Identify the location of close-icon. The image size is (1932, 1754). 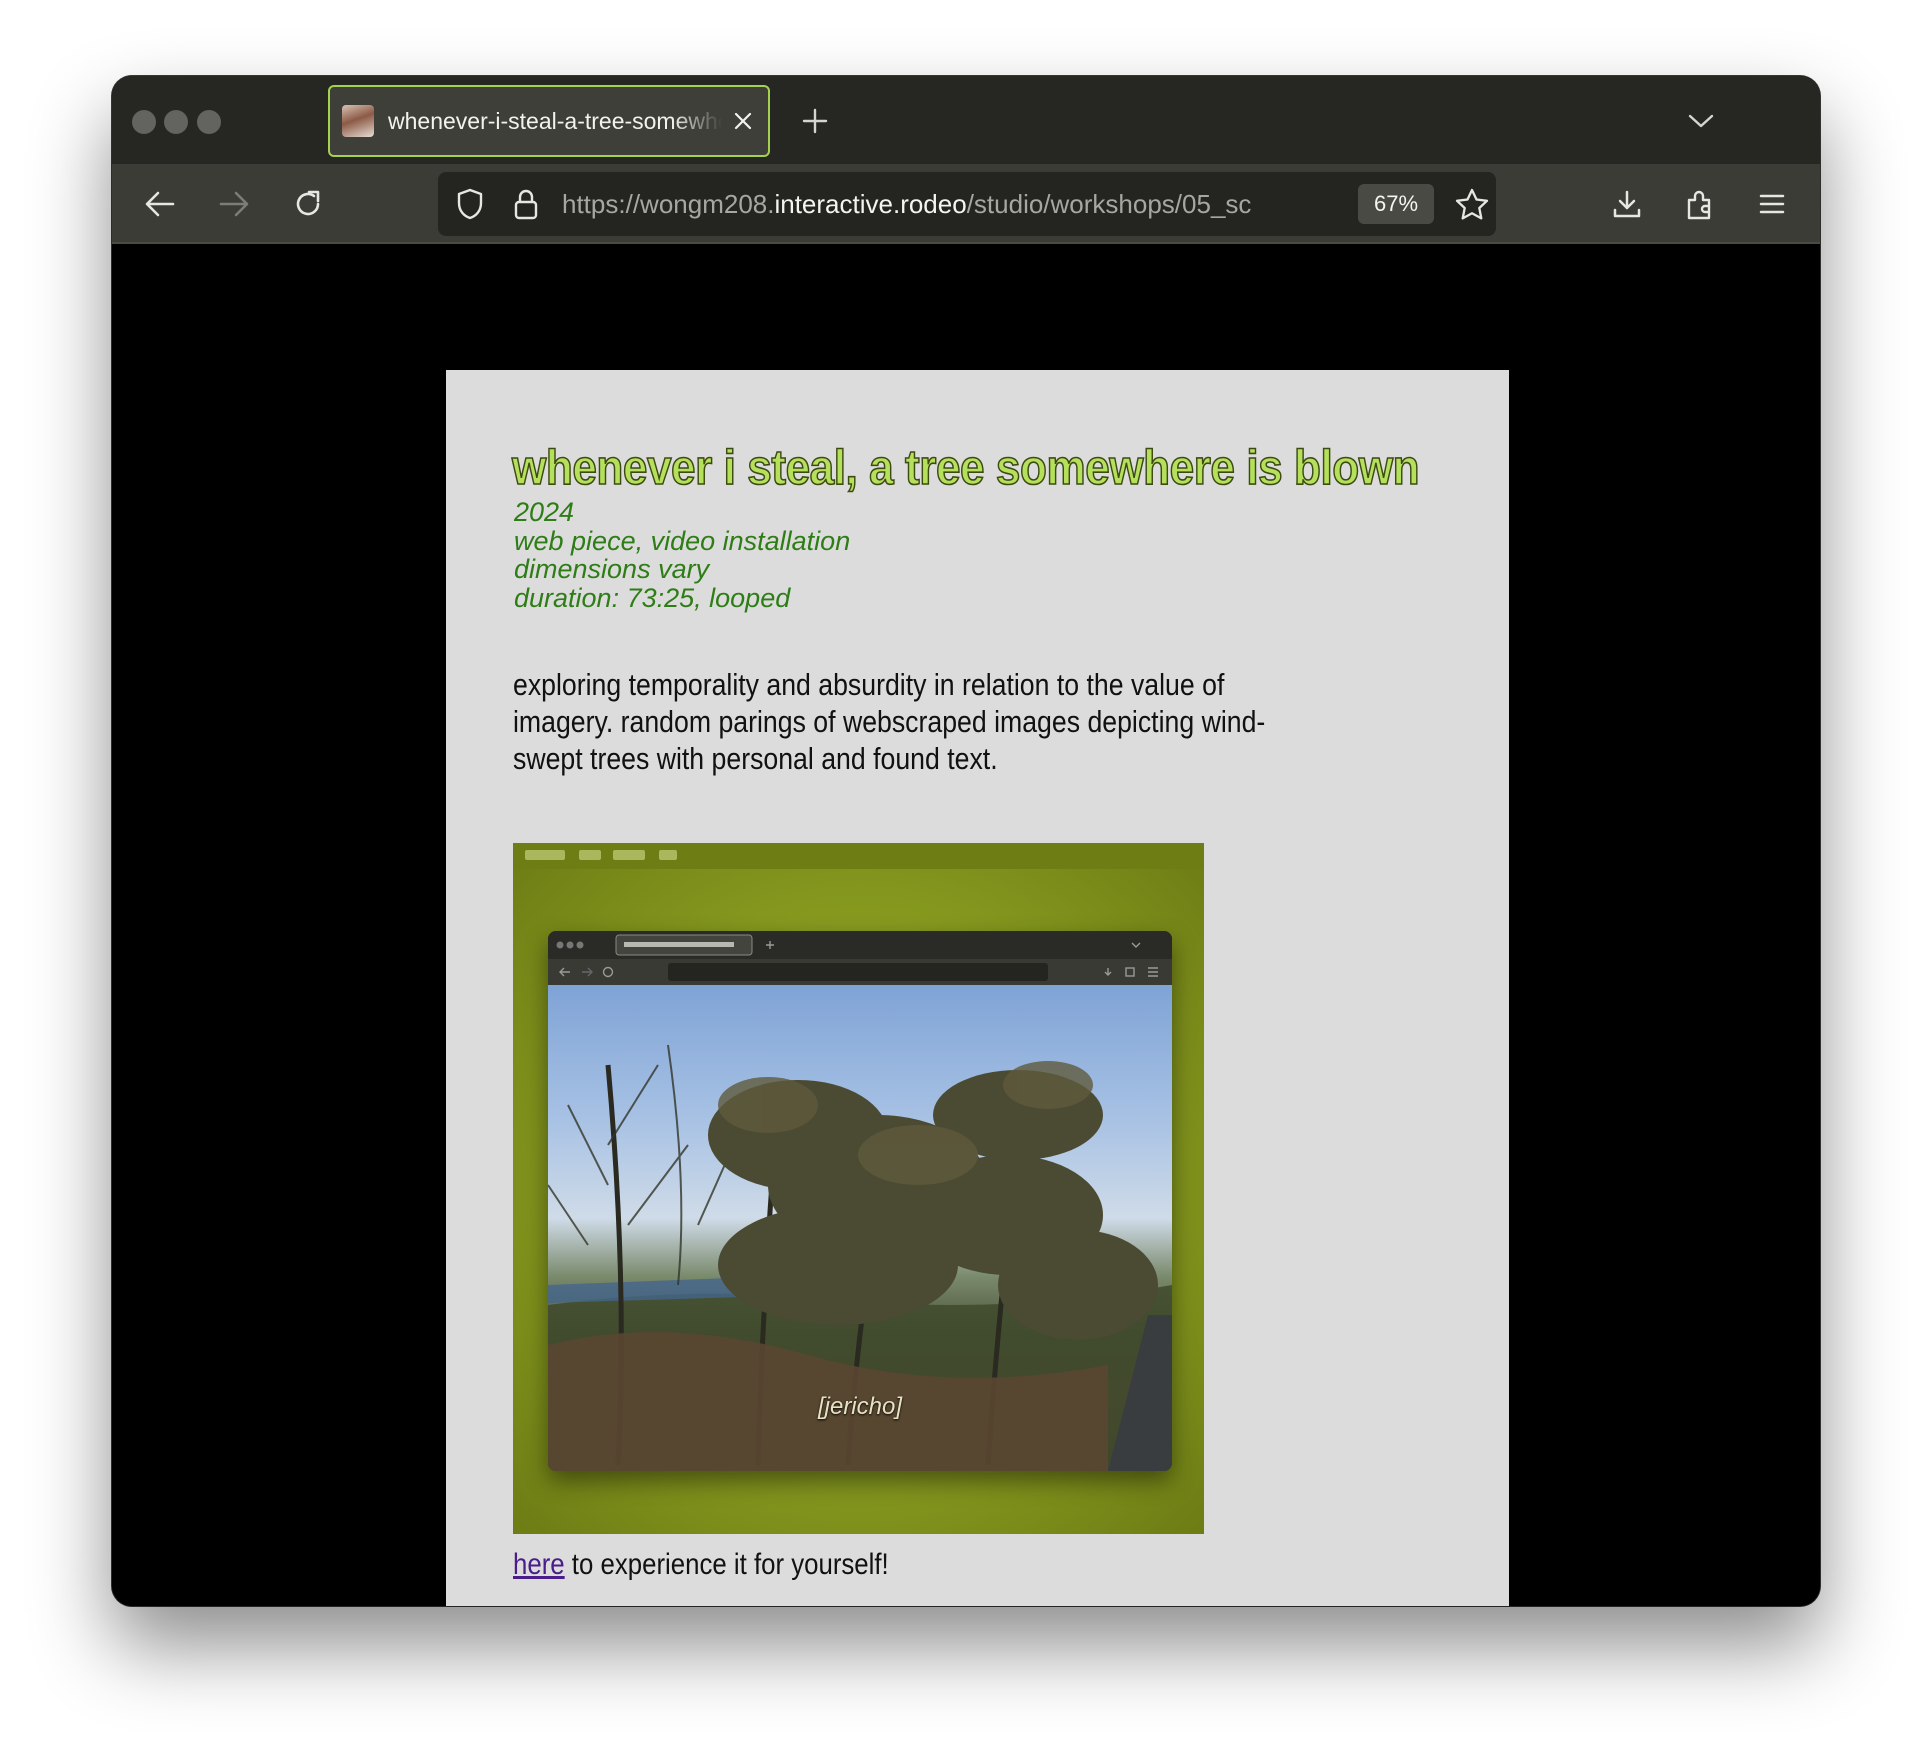
(743, 121).